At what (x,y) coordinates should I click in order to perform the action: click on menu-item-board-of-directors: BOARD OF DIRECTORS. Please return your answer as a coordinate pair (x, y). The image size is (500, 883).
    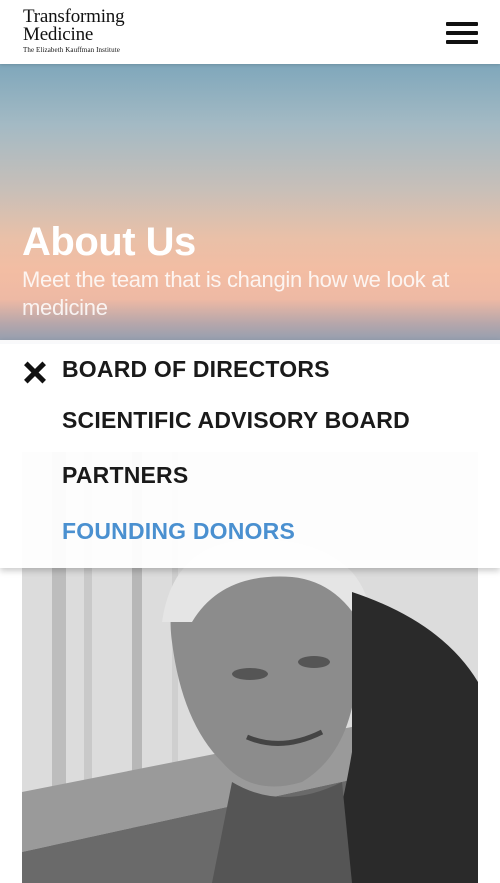
    Looking at the image, I should click on (196, 369).